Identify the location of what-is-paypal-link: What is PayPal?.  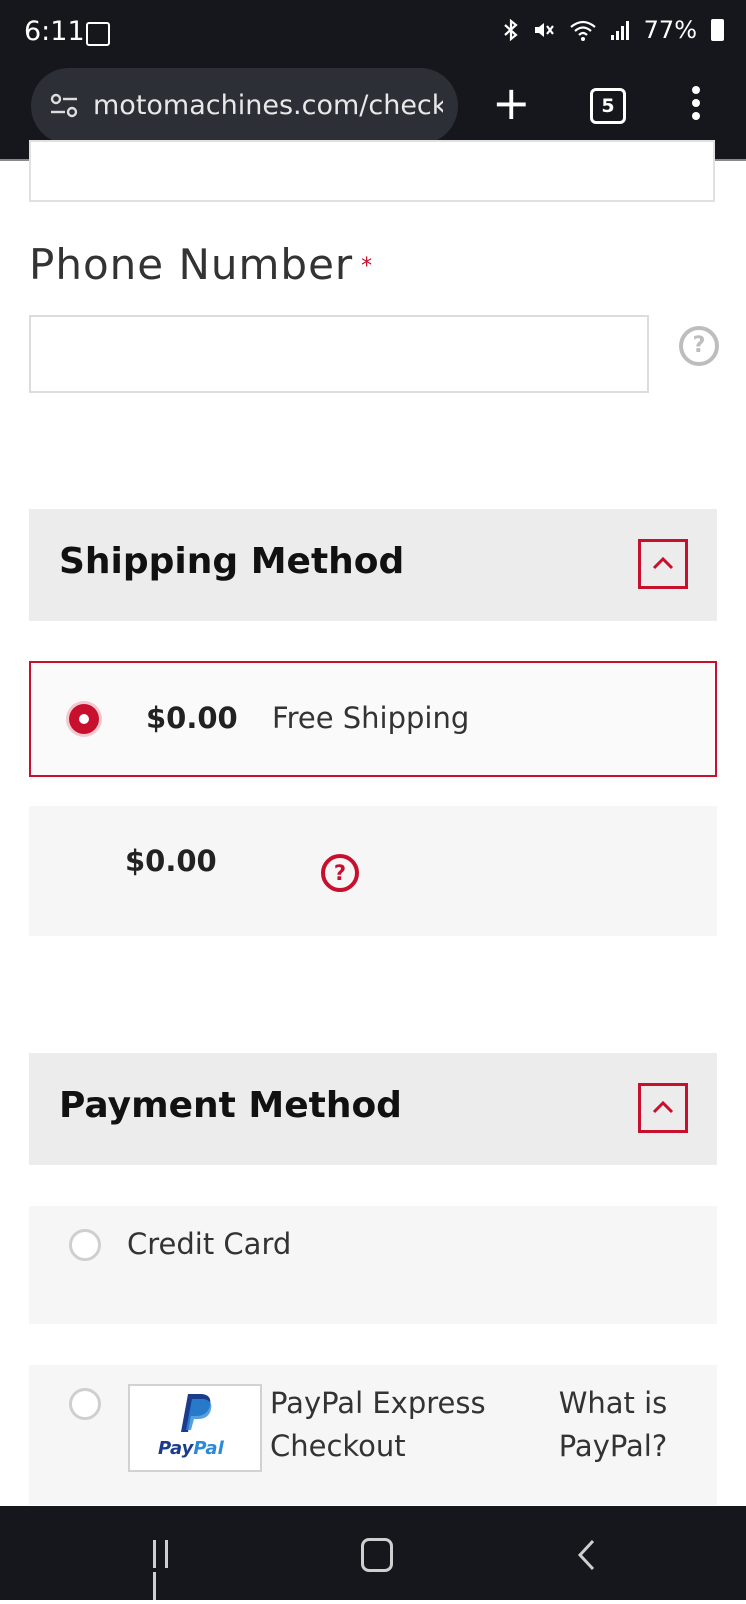
(613, 1425).